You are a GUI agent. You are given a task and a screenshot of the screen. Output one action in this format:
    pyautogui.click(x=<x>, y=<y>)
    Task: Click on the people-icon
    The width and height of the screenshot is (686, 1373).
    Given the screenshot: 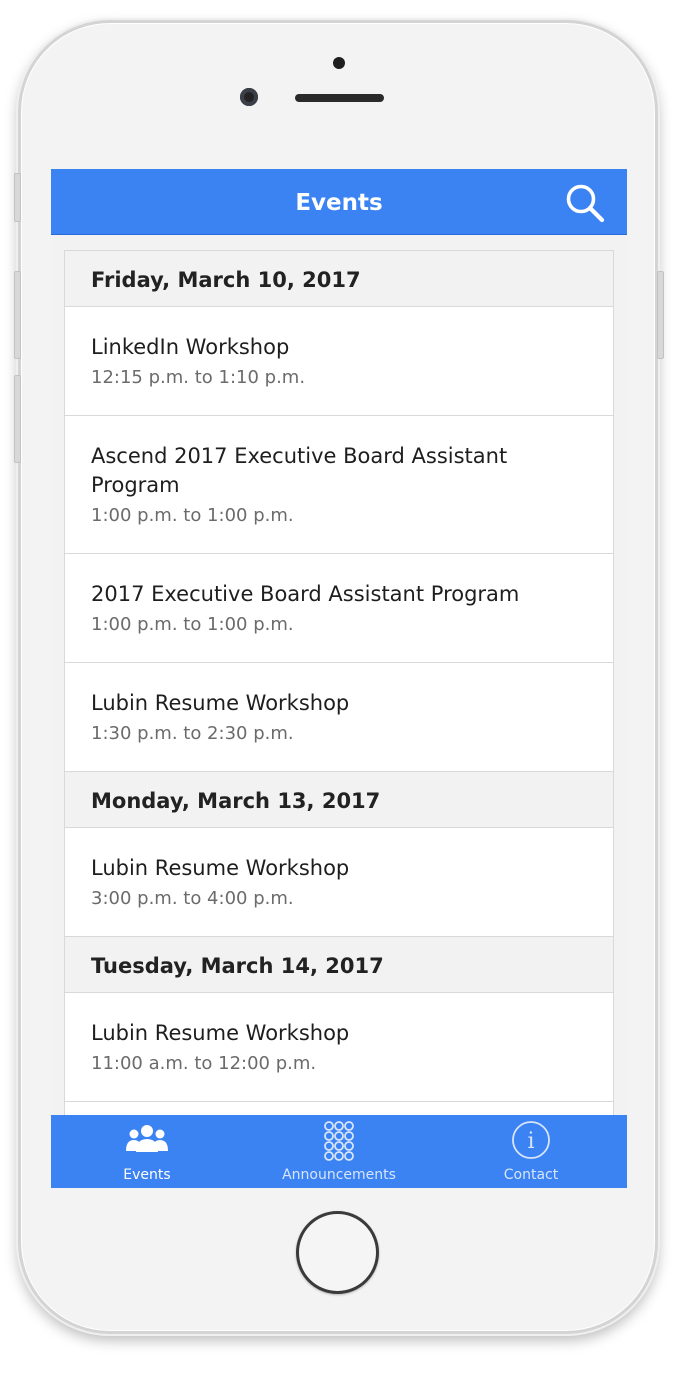 What is the action you would take?
    pyautogui.click(x=147, y=1138)
    